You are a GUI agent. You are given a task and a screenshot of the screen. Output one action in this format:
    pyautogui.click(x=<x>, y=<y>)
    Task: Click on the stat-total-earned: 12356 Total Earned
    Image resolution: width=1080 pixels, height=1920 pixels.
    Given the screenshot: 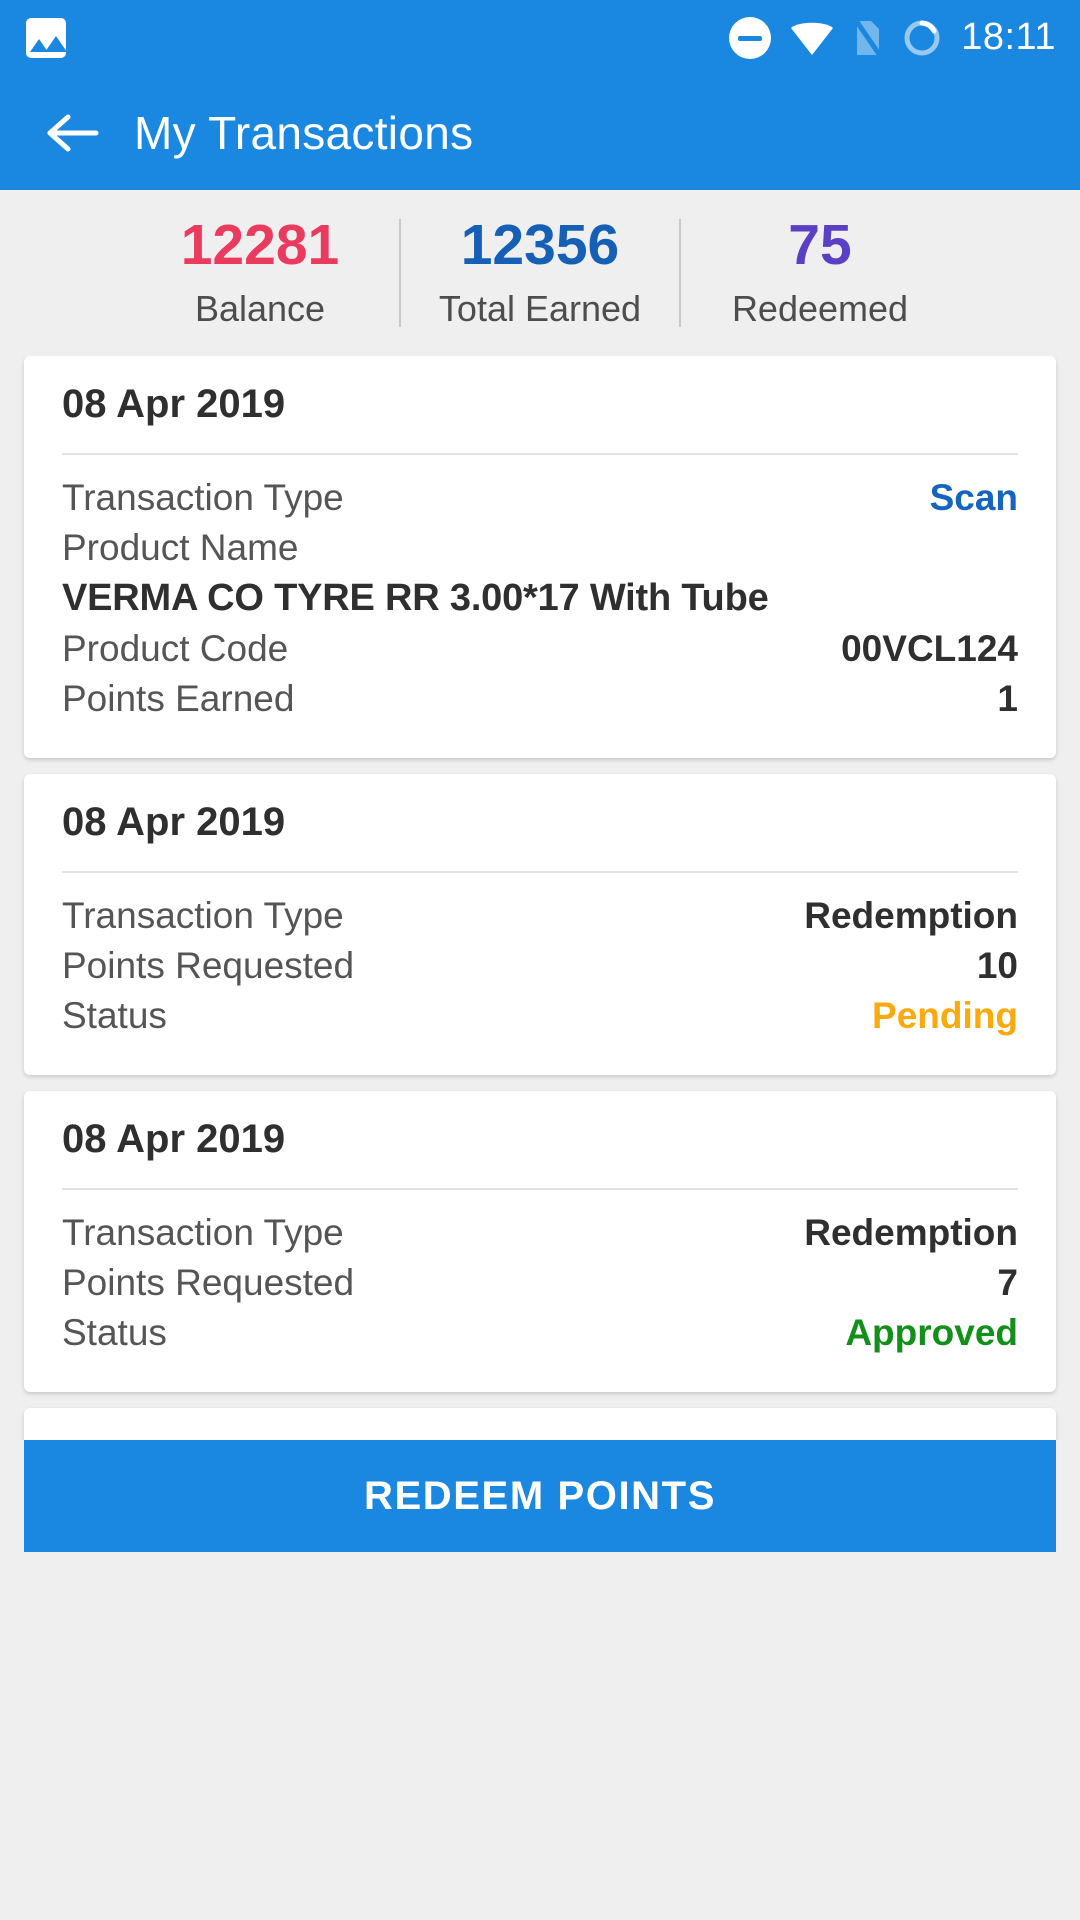 What is the action you would take?
    pyautogui.click(x=540, y=271)
    